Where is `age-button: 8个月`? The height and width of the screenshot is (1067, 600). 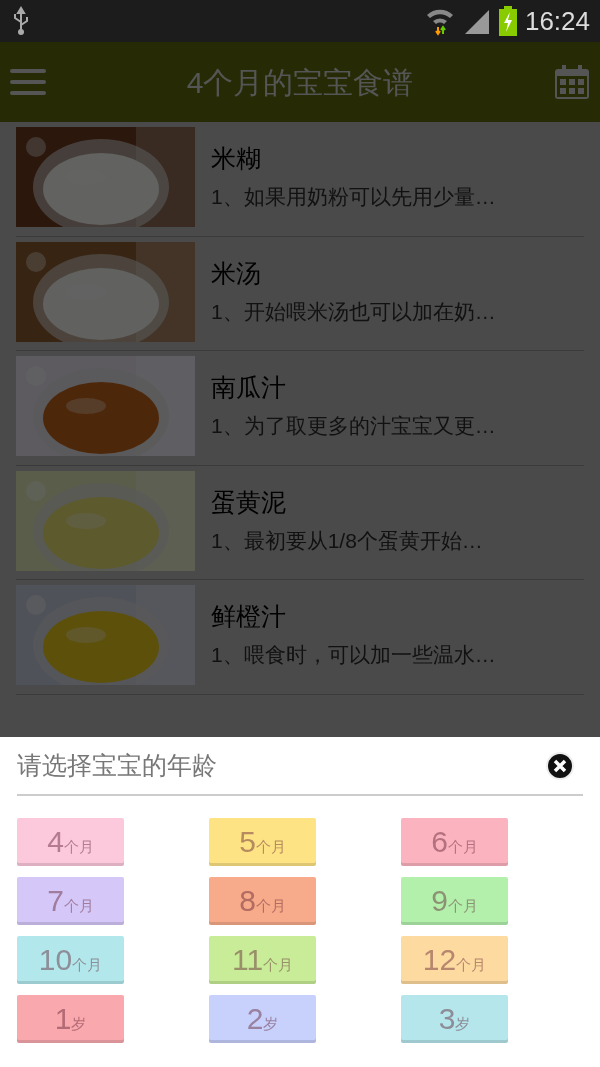 age-button: 8个月 is located at coordinates (262, 901).